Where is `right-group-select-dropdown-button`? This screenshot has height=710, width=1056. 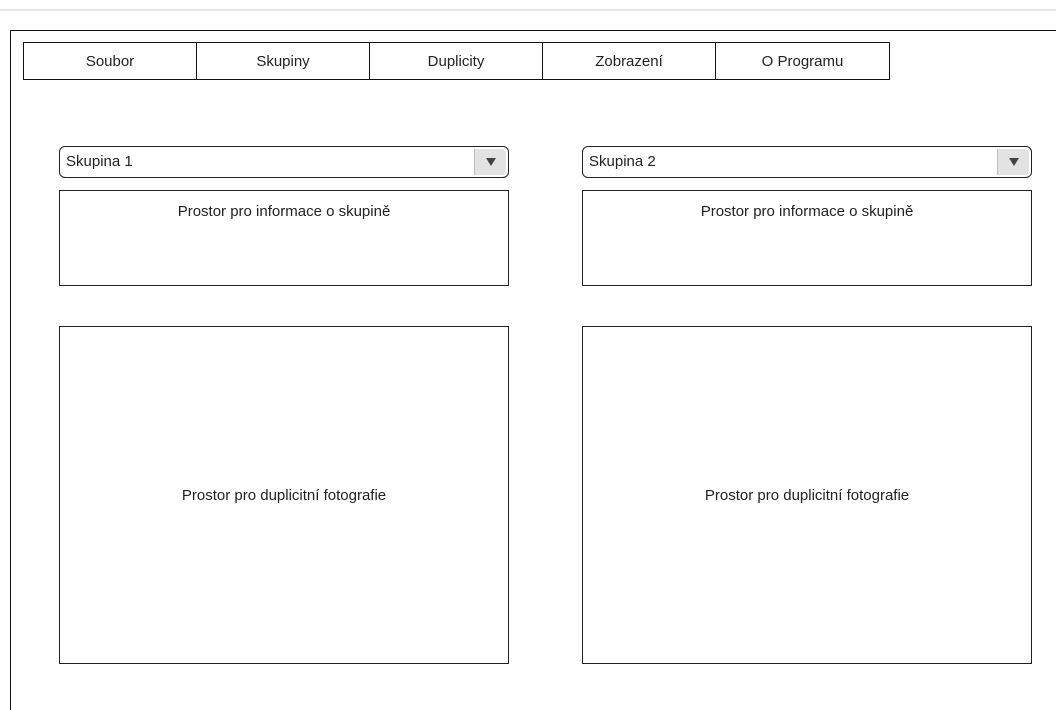 right-group-select-dropdown-button is located at coordinates (1013, 162).